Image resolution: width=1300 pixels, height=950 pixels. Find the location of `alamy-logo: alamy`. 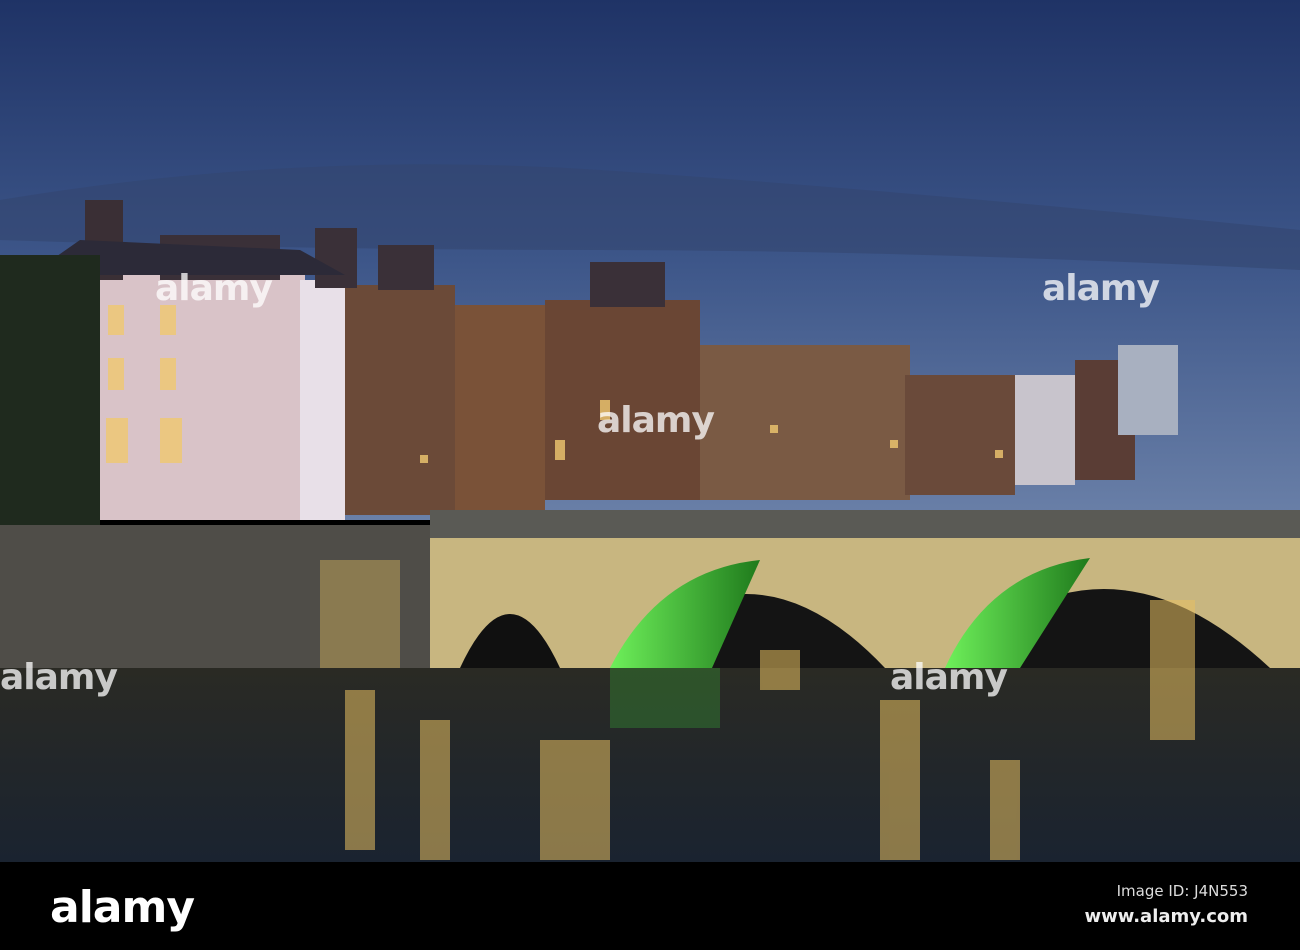

alamy-logo: alamy is located at coordinates (122, 907).